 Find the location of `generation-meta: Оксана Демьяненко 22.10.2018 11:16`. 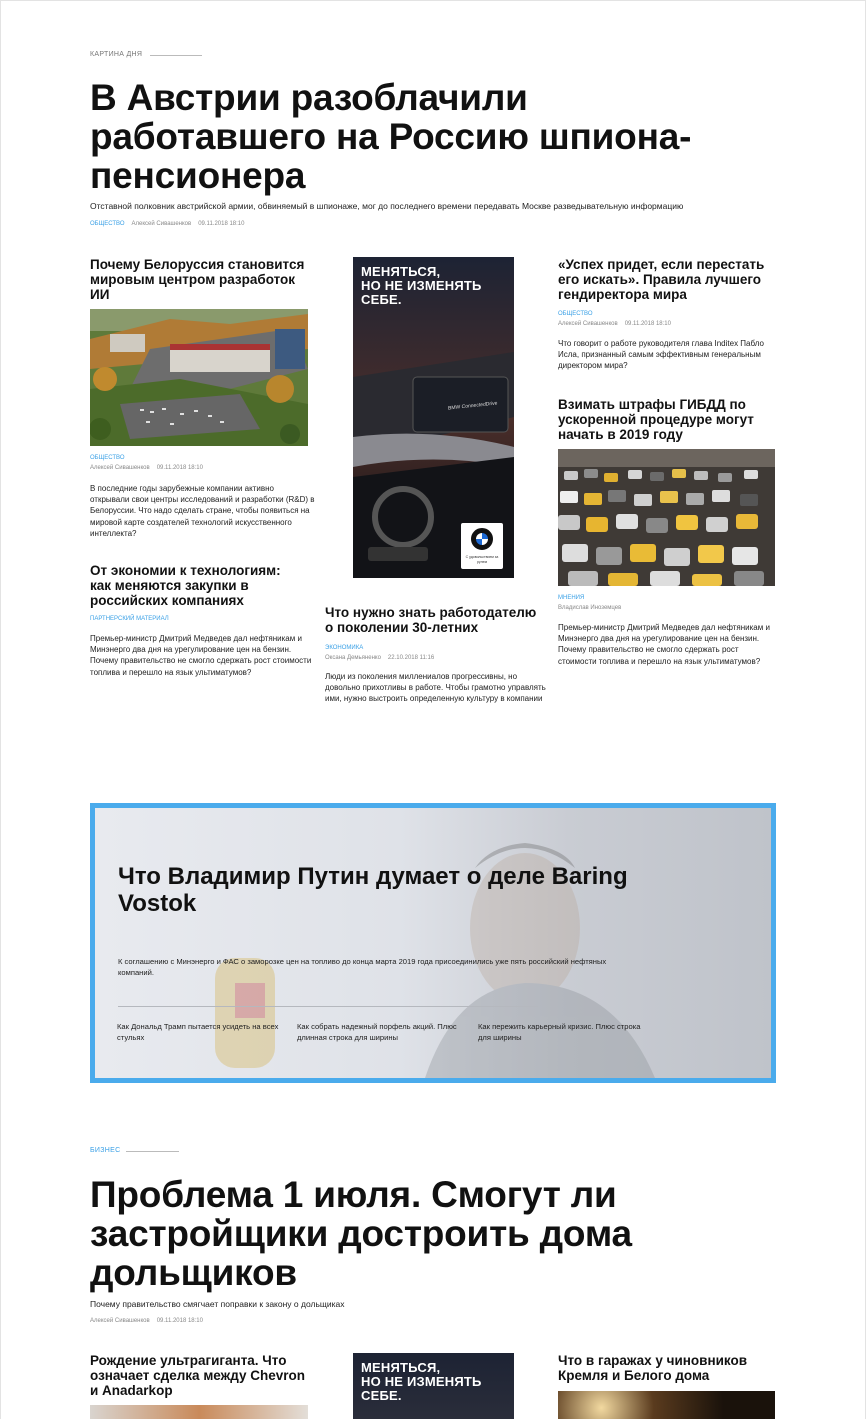

generation-meta: Оксана Демьяненко 22.10.2018 11:16 is located at coordinates (379, 658).